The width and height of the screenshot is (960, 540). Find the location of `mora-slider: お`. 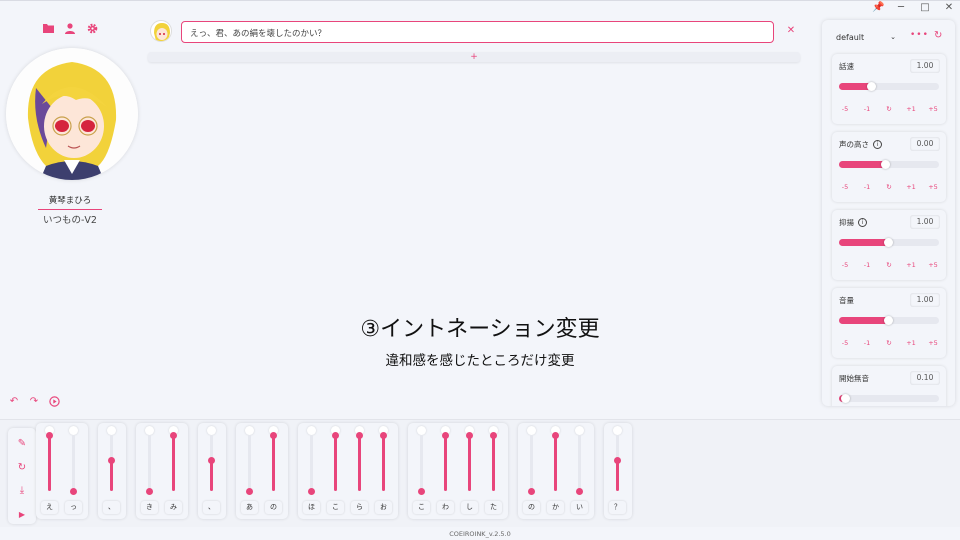

mora-slider: お is located at coordinates (384, 471).